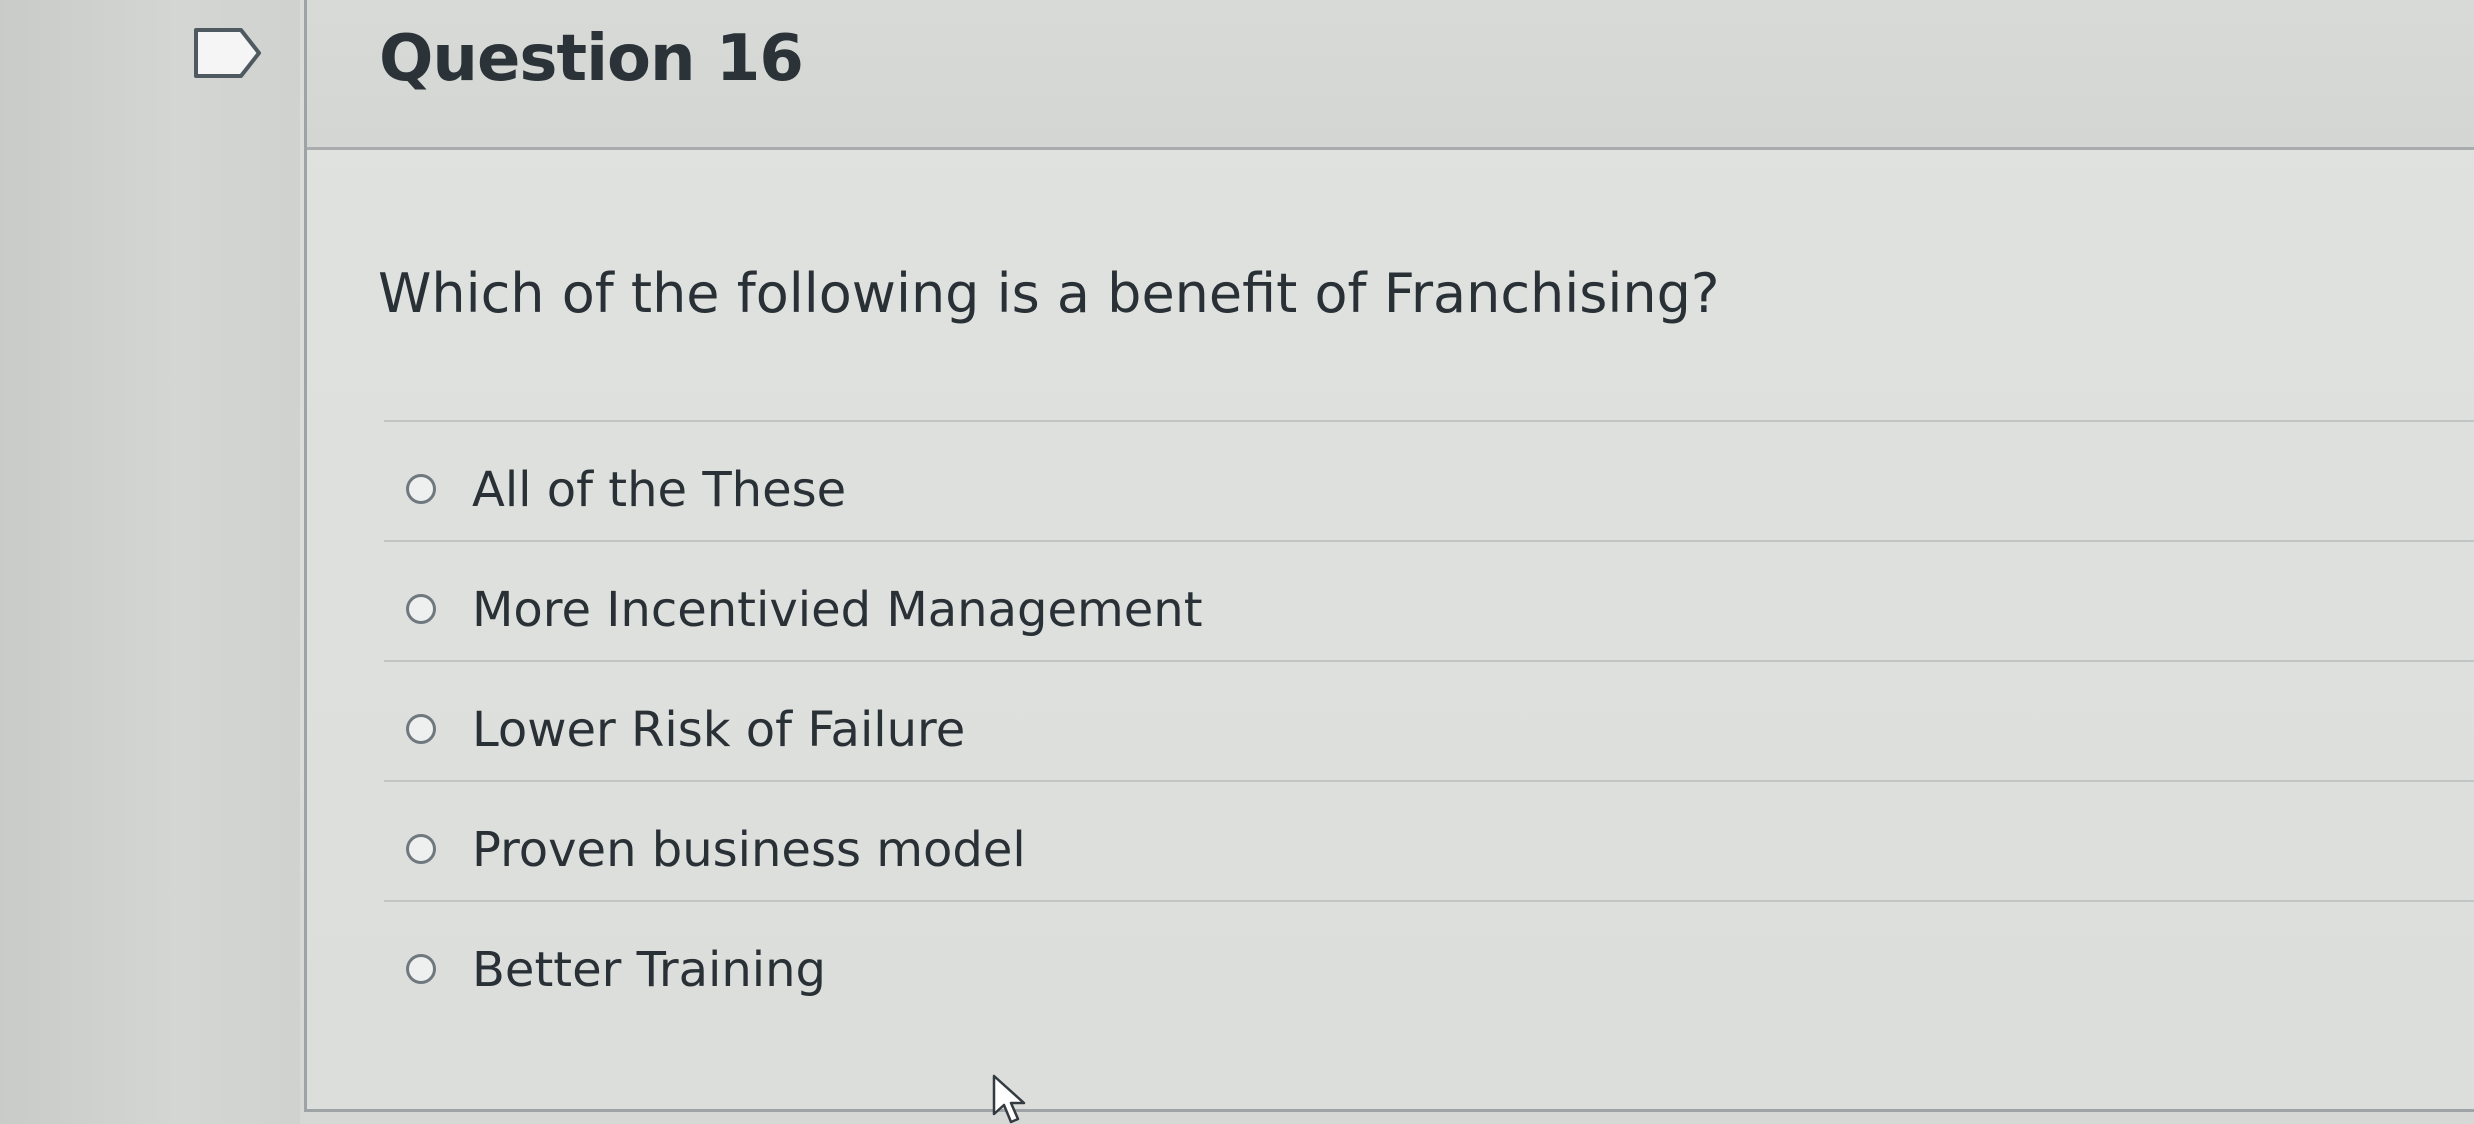 The image size is (2474, 1124). Describe the element at coordinates (1012, 1099) in the screenshot. I see `mouse-pointer-icon` at that location.